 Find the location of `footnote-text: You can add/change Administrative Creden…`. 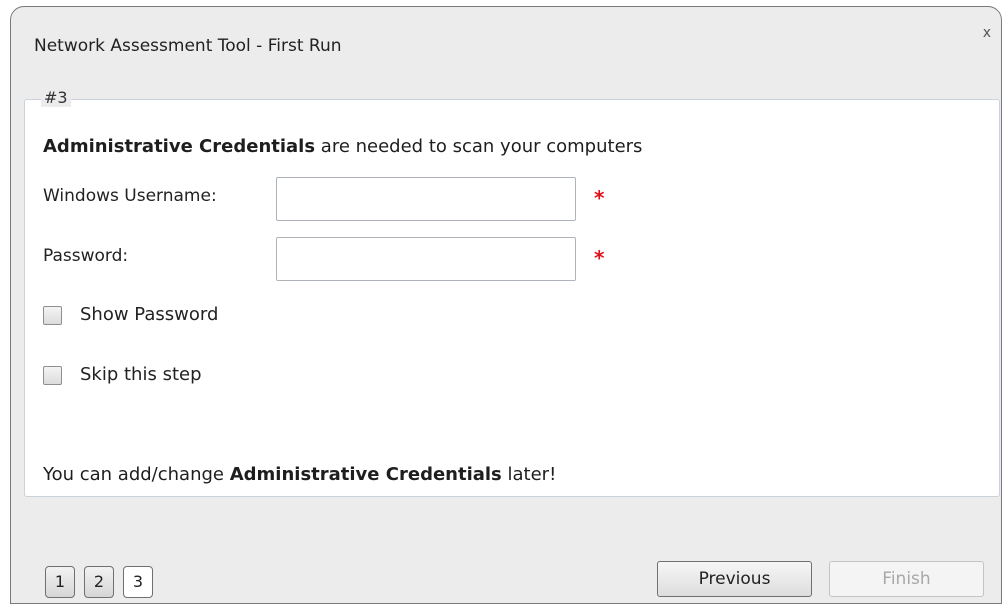

footnote-text: You can add/change Administrative Creden… is located at coordinates (299, 474).